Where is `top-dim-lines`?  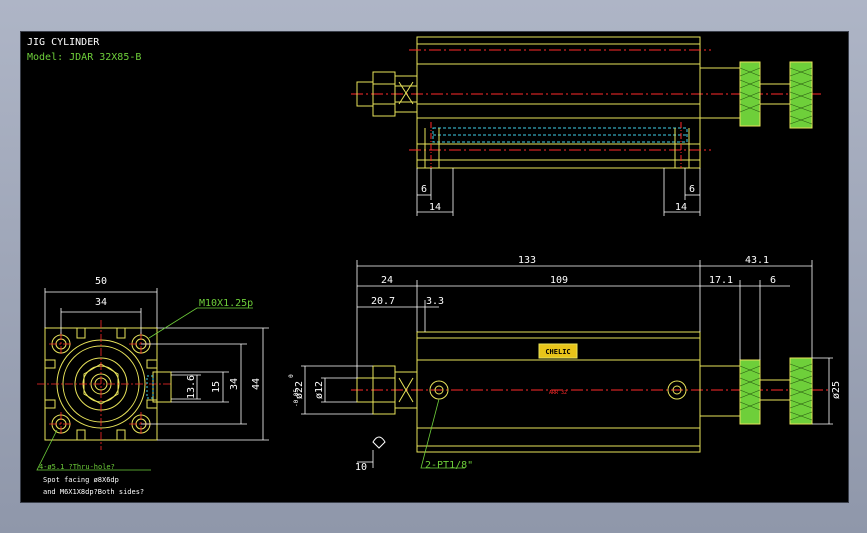 top-dim-lines is located at coordinates (558, 192).